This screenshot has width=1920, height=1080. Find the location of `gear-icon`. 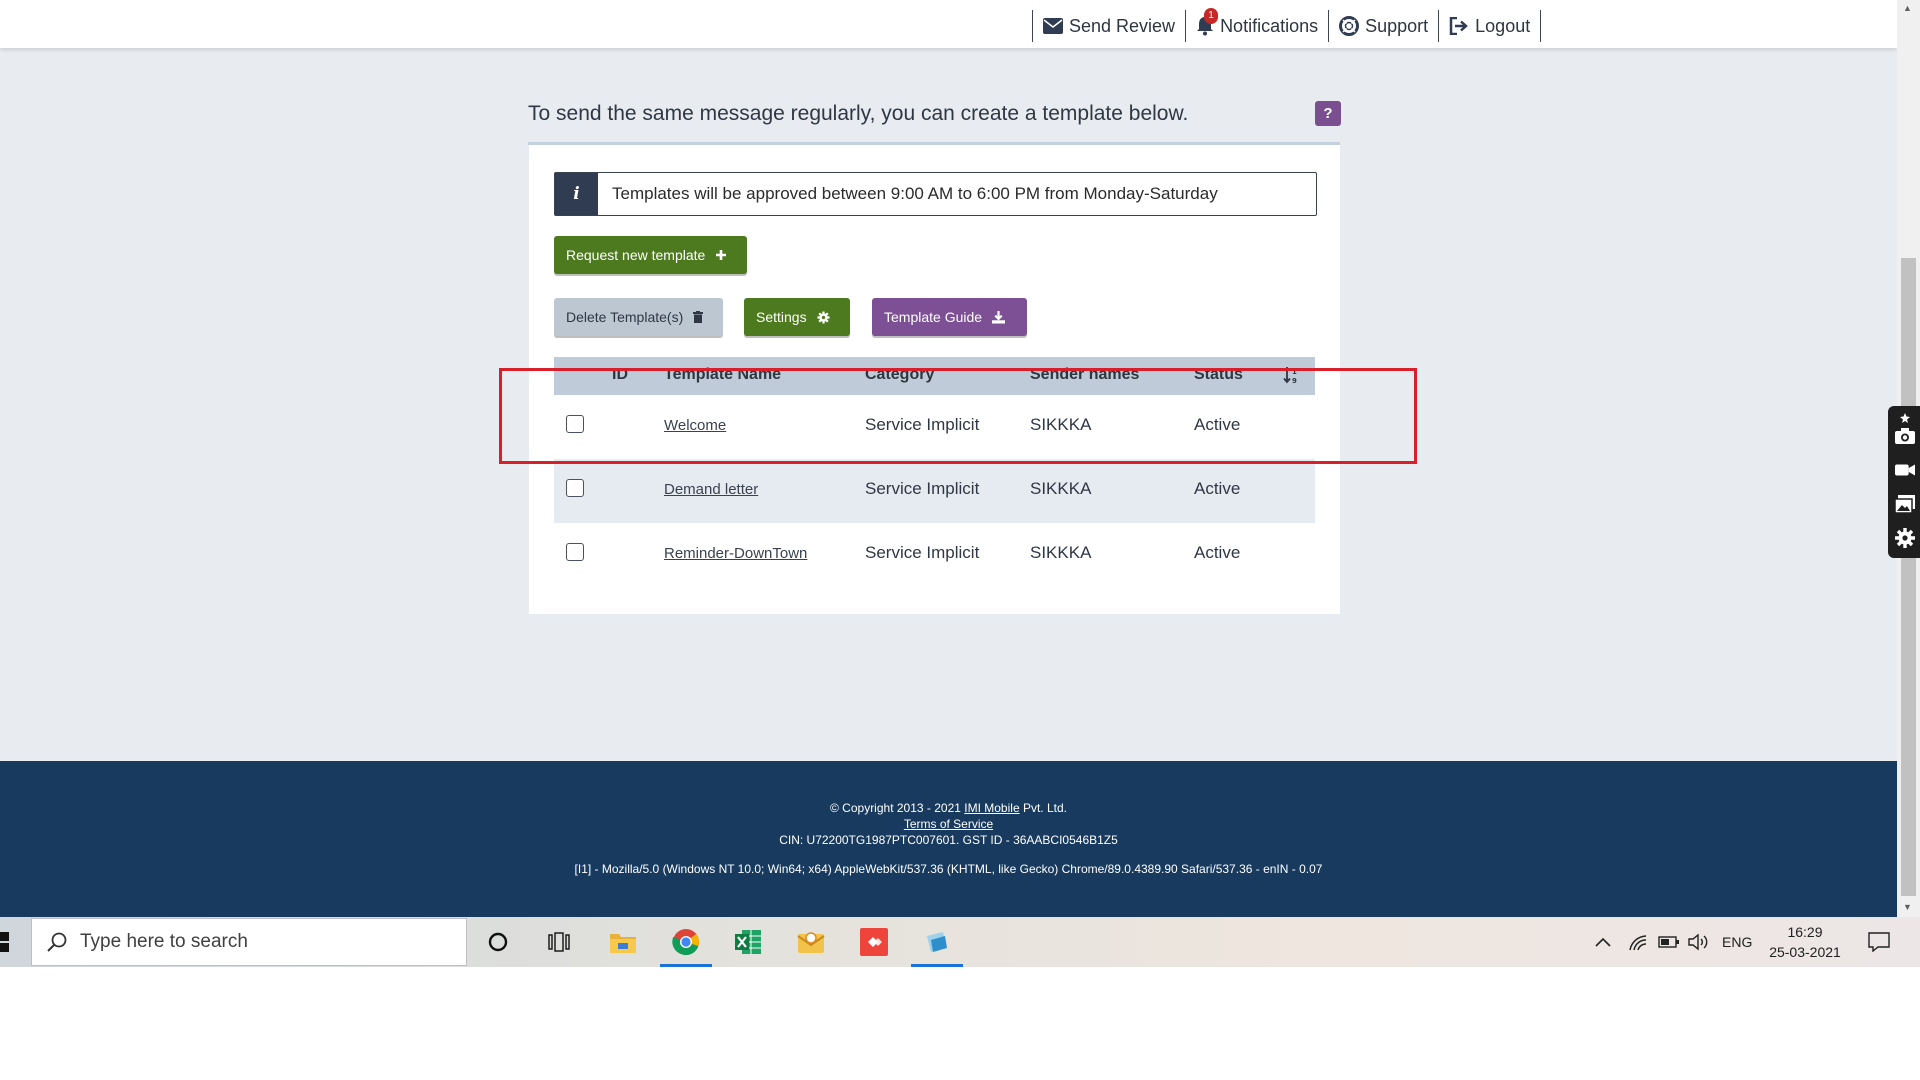

gear-icon is located at coordinates (823, 317).